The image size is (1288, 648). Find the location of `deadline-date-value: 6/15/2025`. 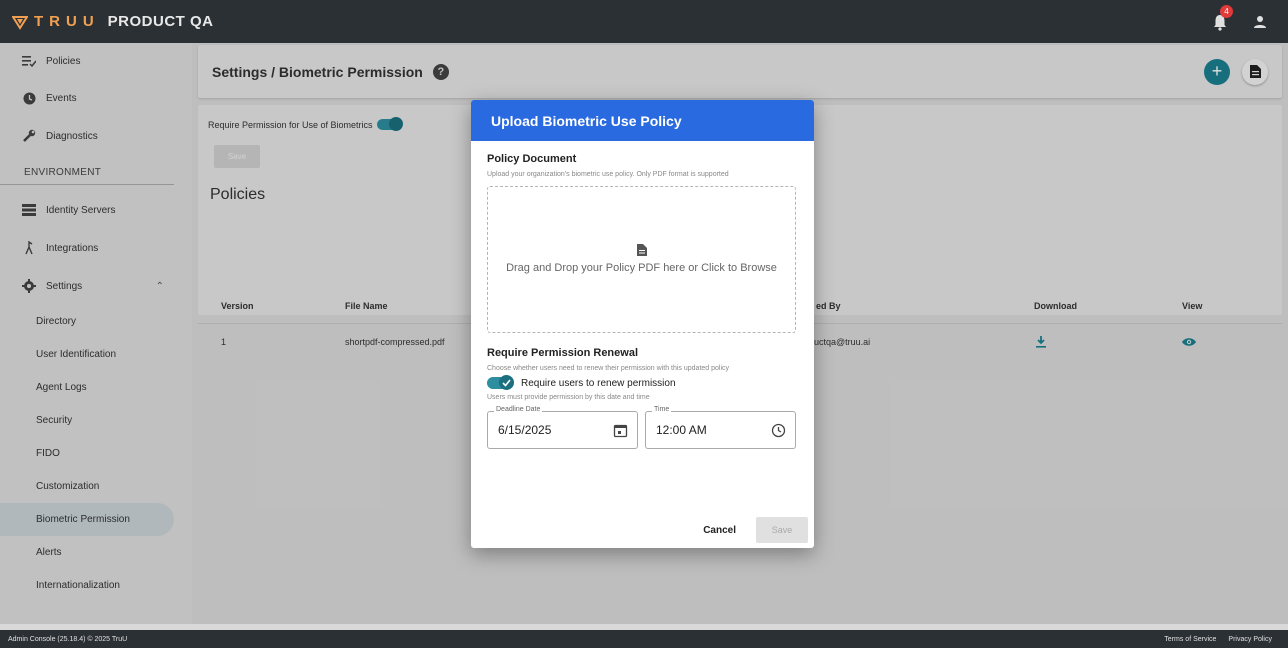

deadline-date-value: 6/15/2025 is located at coordinates (525, 429).